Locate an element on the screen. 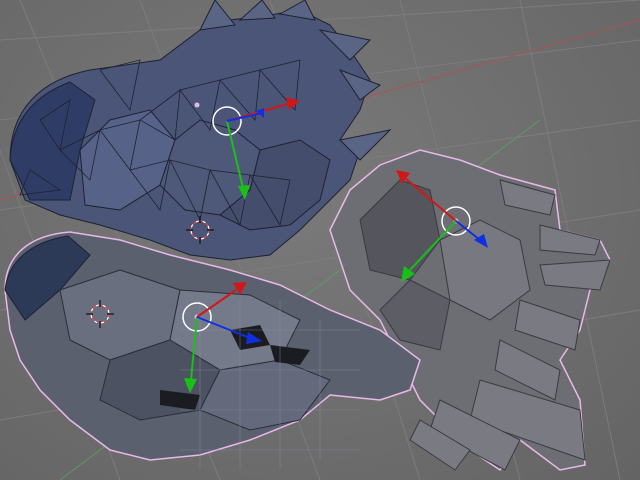  object-origin-dot is located at coordinates (197, 105).